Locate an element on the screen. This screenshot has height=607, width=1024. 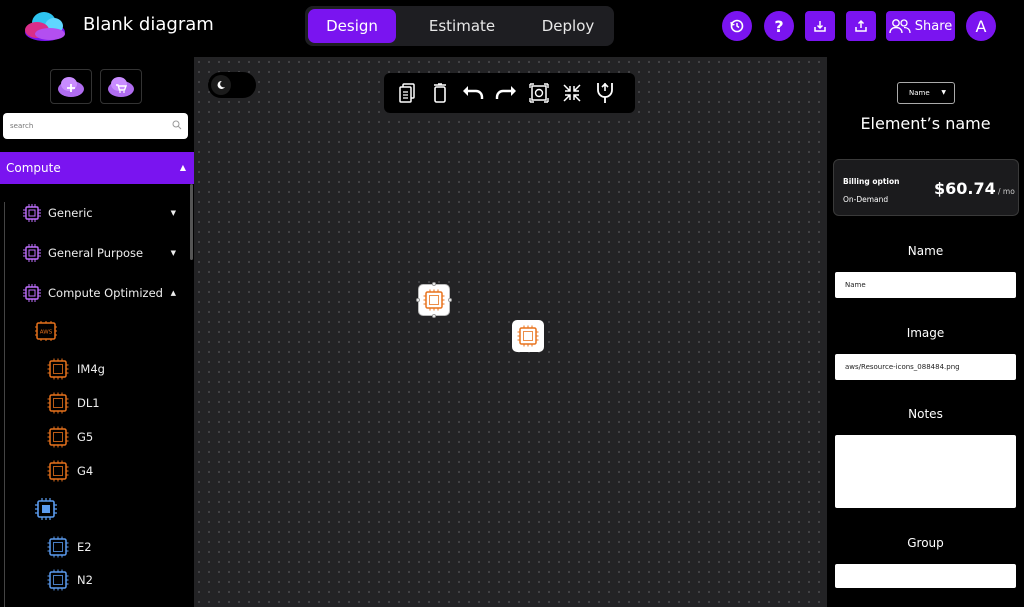
copy-button is located at coordinates (407, 93).